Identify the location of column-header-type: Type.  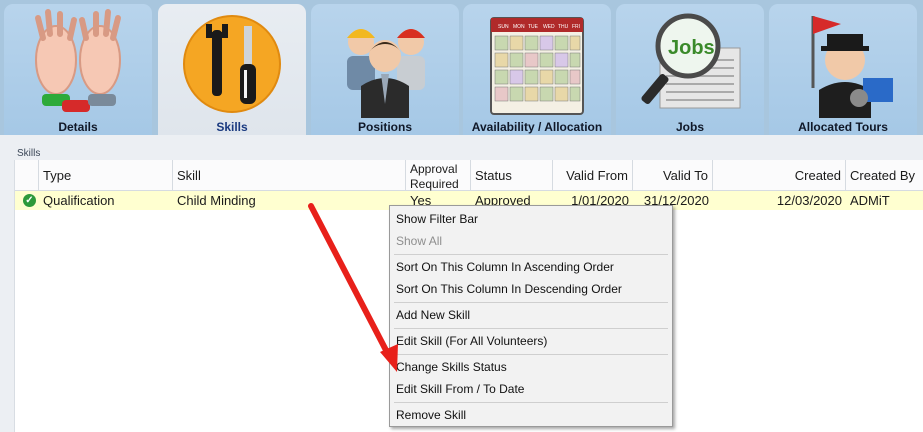
(106, 175).